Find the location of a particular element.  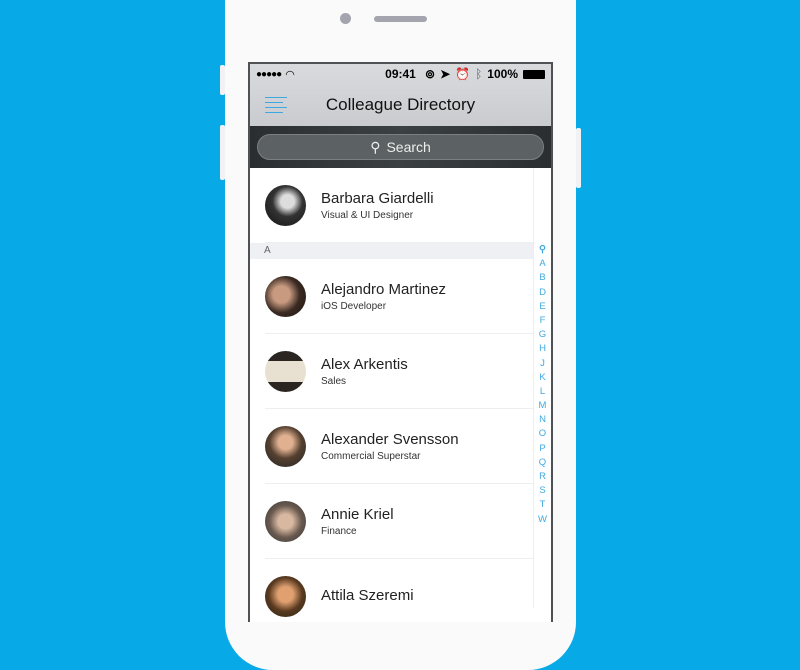

mute-switch is located at coordinates (222, 80).